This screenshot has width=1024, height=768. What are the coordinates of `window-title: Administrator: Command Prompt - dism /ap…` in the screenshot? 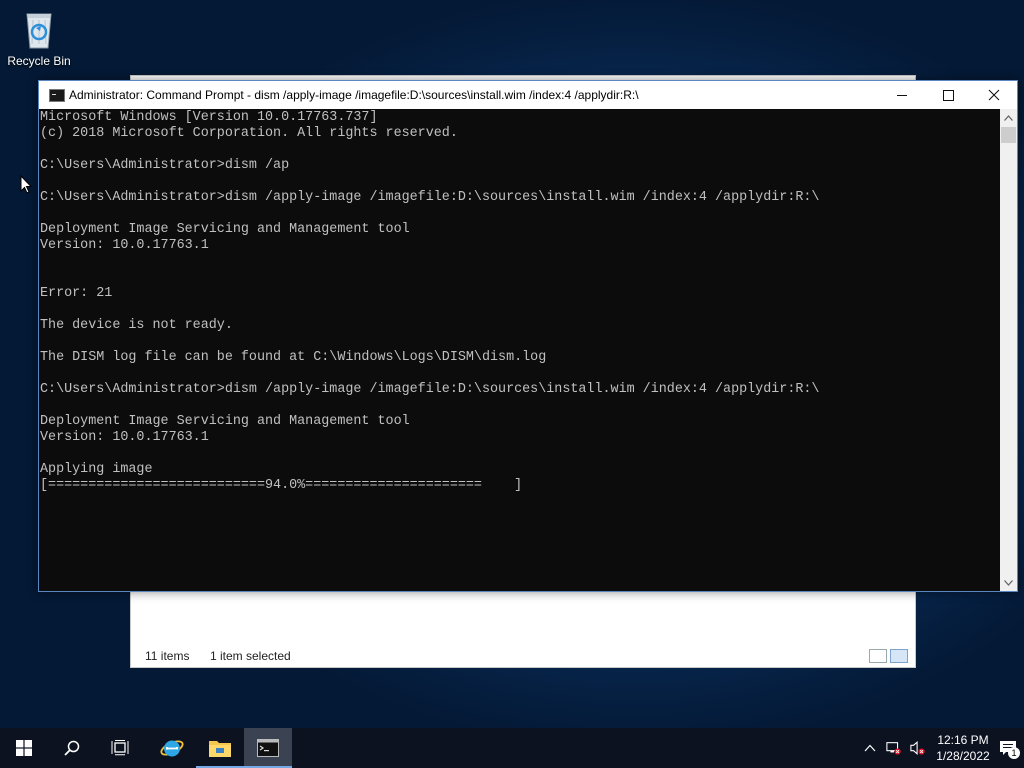 It's located at (354, 95).